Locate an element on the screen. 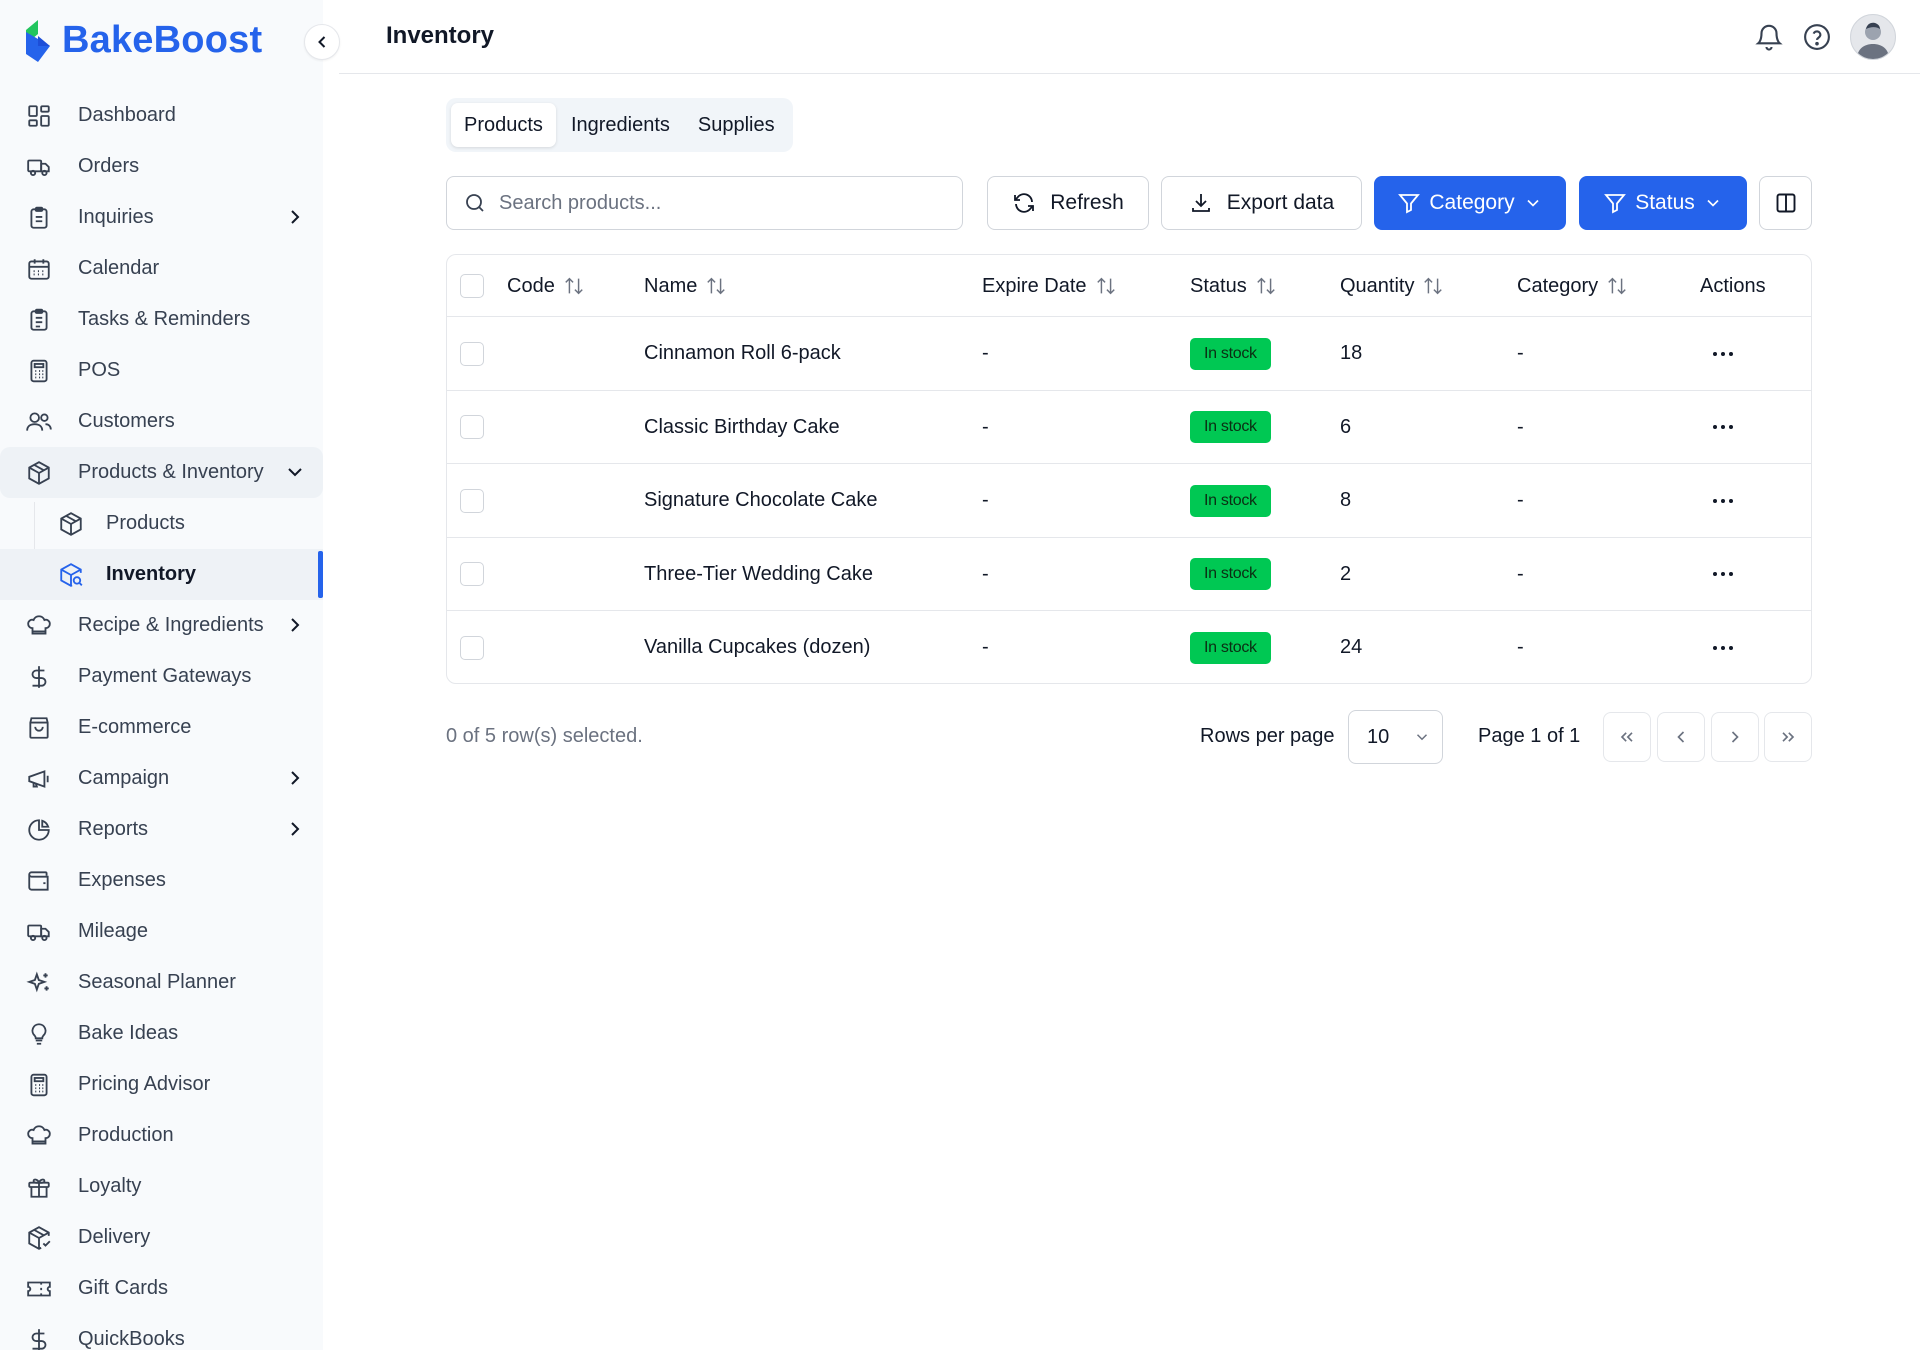 The height and width of the screenshot is (1350, 1920). gift-icon is located at coordinates (39, 1187).